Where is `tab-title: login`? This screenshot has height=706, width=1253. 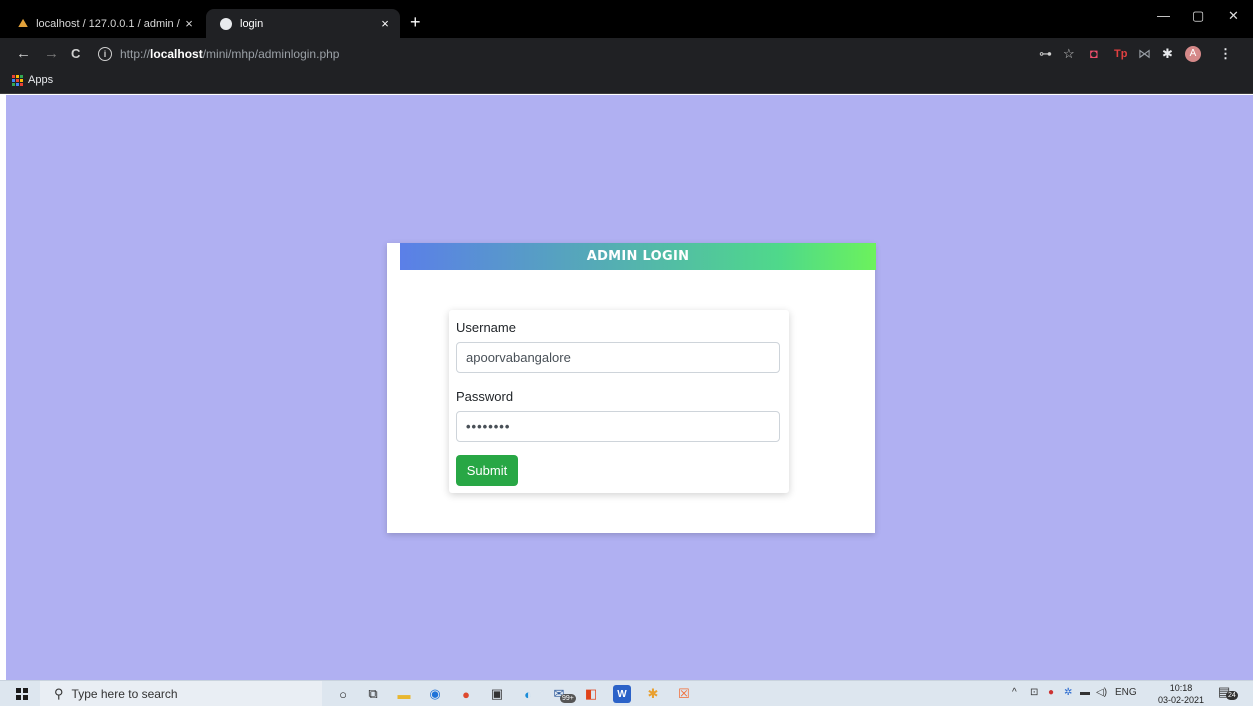
tab-title: login is located at coordinates (252, 23).